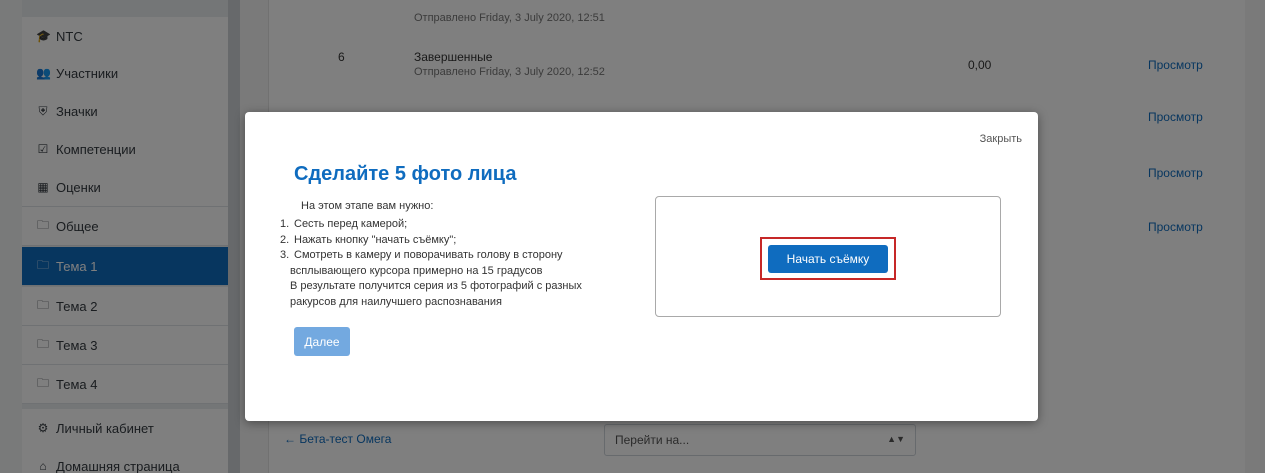 Image resolution: width=1265 pixels, height=473 pixels. What do you see at coordinates (375, 239) in the screenshot?
I see `step-text: Нажать кнопку "начать съёмку";` at bounding box center [375, 239].